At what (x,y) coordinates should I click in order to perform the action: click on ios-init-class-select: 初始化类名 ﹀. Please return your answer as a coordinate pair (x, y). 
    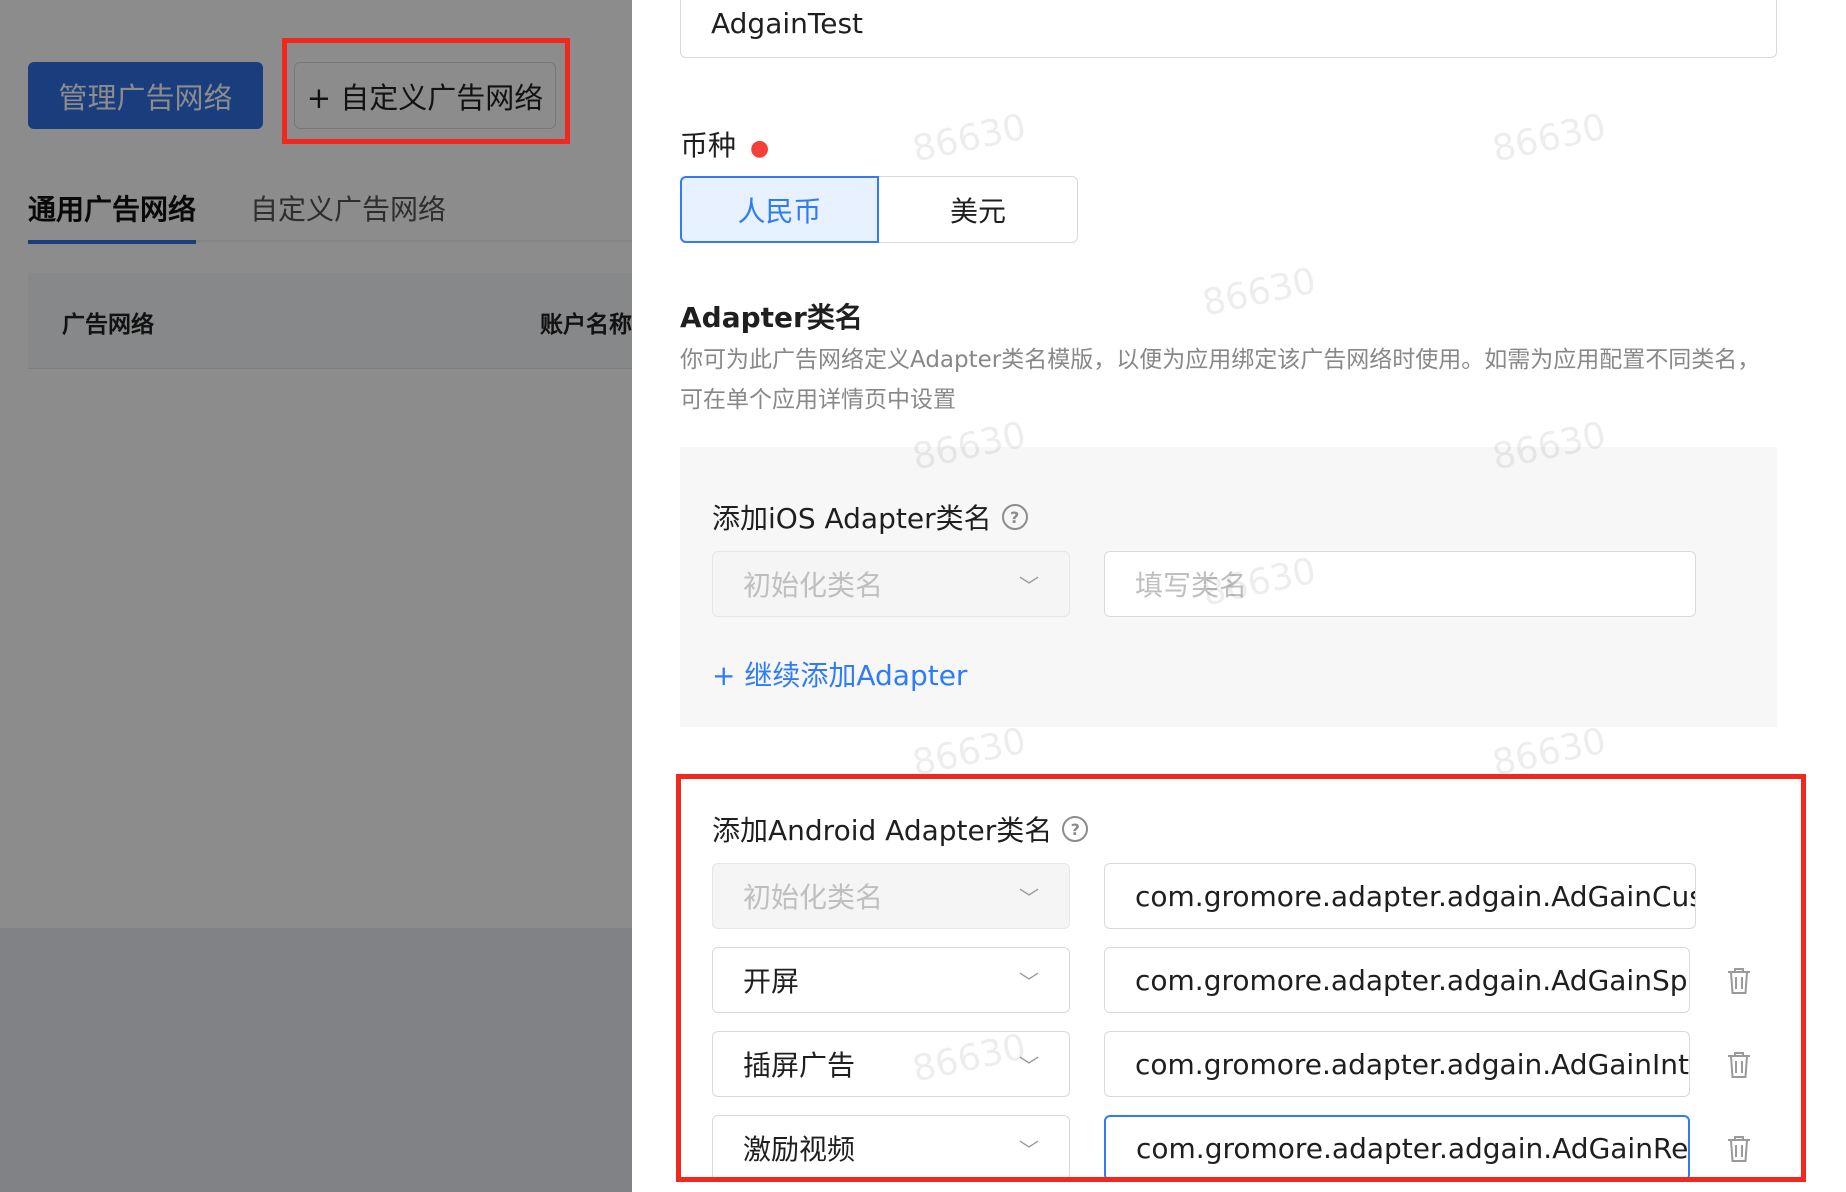
    Looking at the image, I should click on (891, 584).